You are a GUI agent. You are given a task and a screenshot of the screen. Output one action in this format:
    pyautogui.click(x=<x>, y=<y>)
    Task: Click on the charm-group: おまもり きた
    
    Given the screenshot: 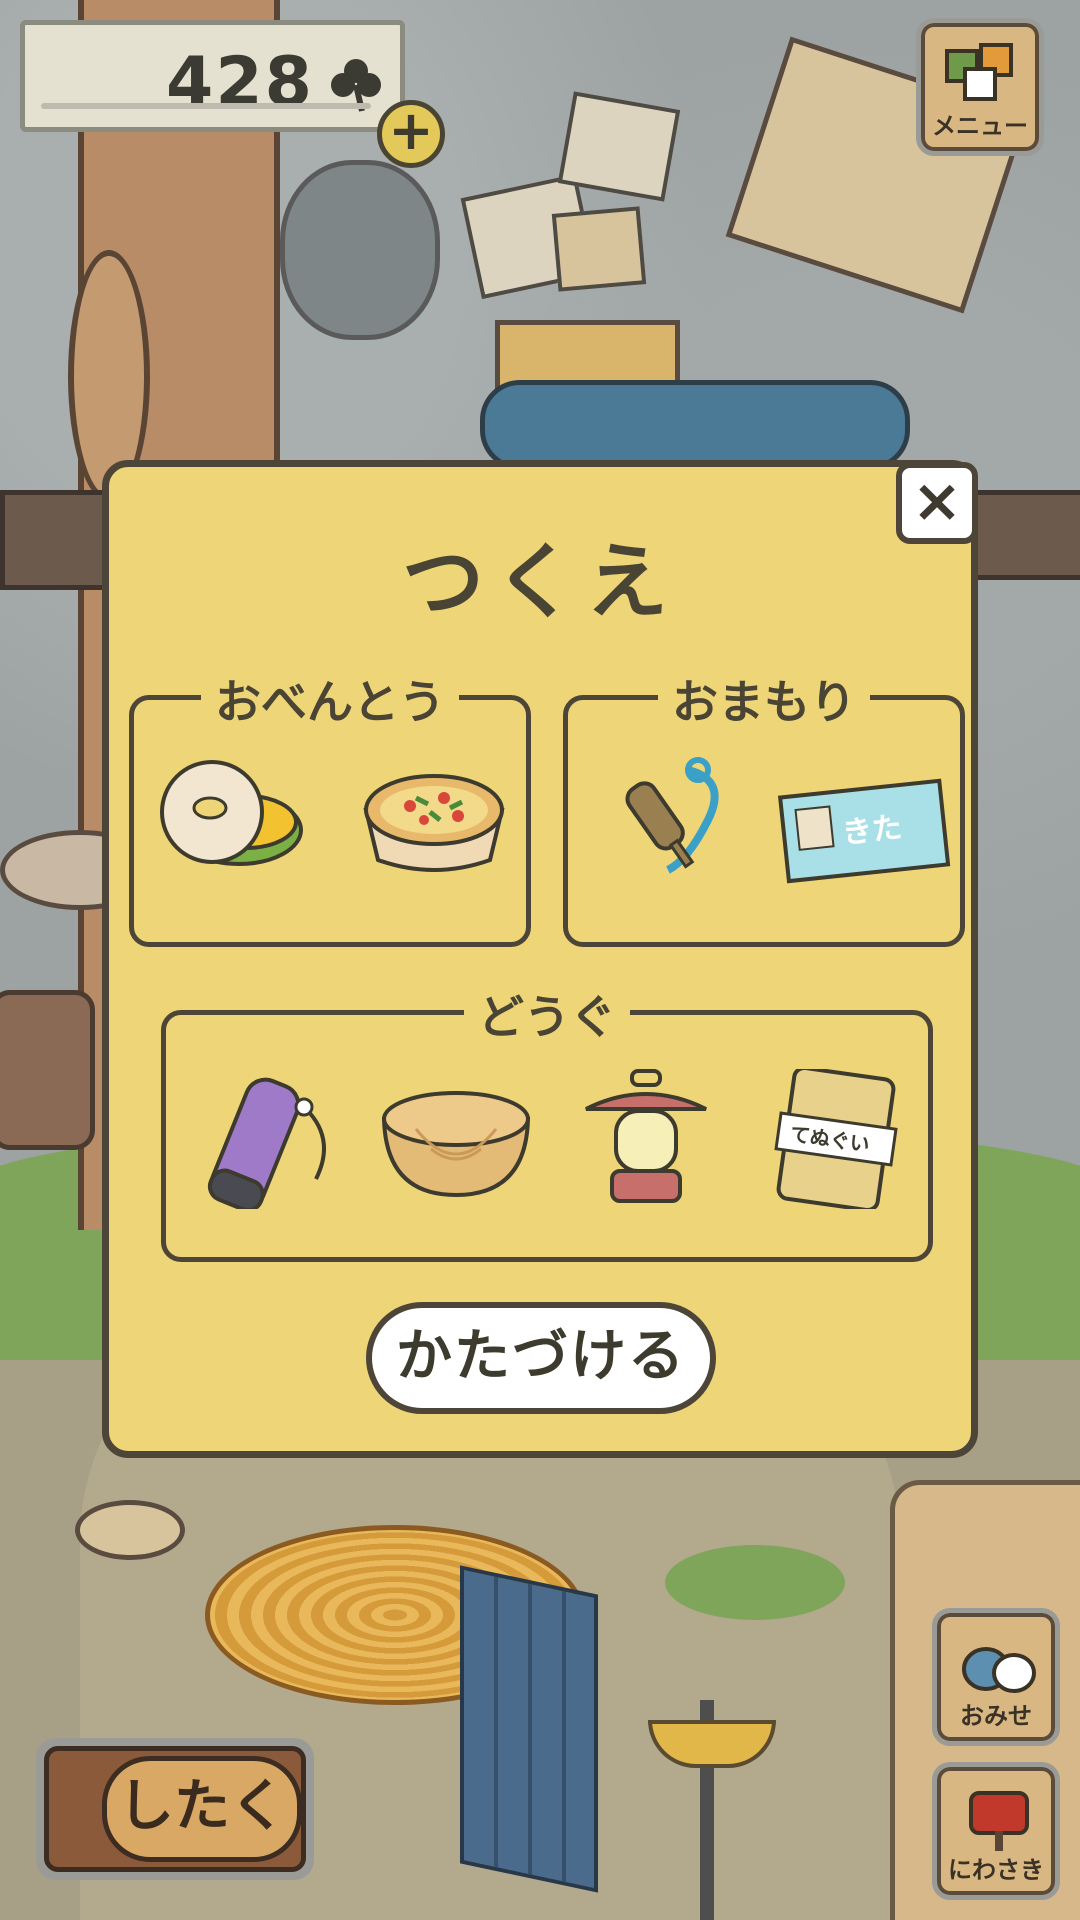 What is the action you would take?
    pyautogui.click(x=764, y=806)
    